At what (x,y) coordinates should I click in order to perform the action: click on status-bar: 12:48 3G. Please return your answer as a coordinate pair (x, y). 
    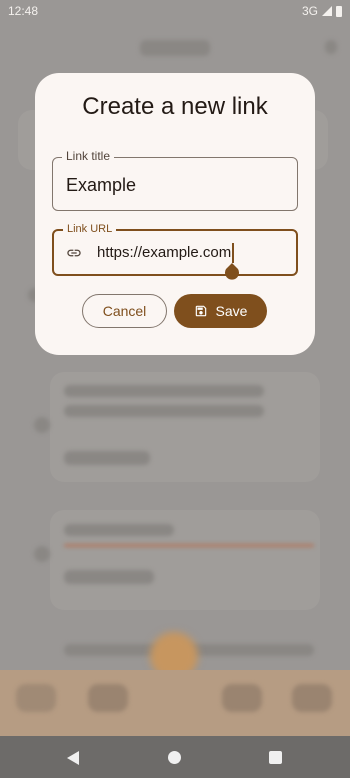
    Looking at the image, I should click on (175, 12).